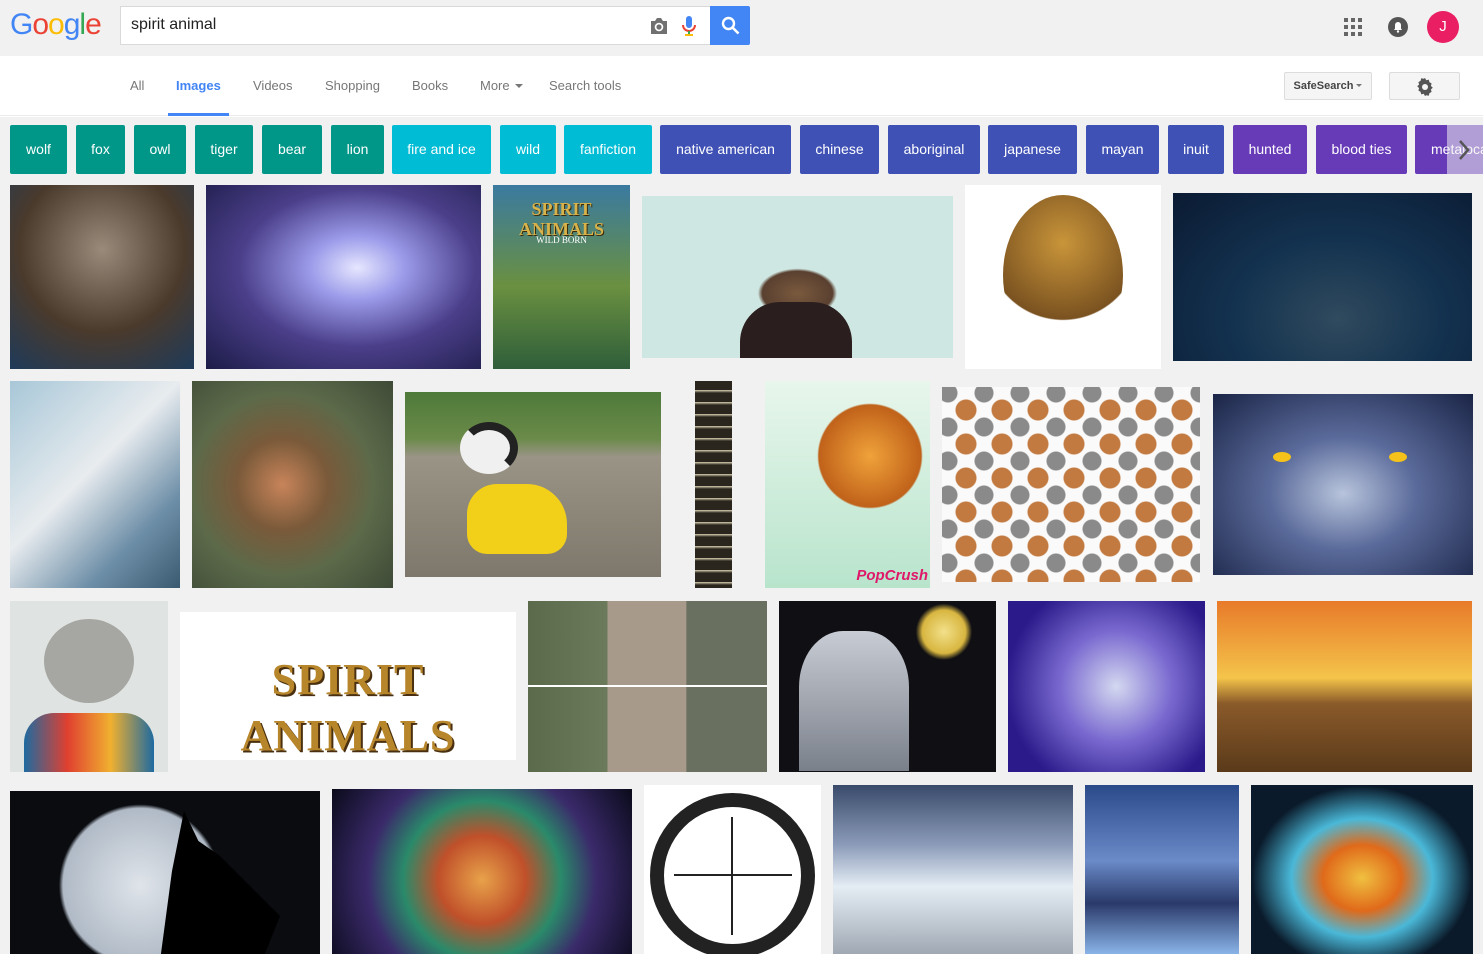 The width and height of the screenshot is (1483, 954). Describe the element at coordinates (89, 742) in the screenshot. I see `hawaiian-shirt-shape` at that location.